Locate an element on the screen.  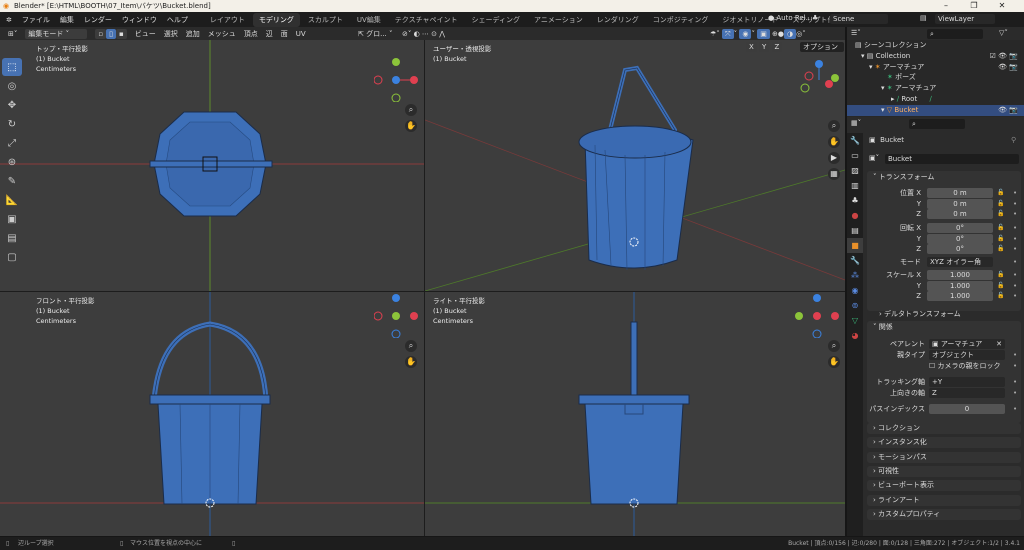
menu-help: ヘルプ is located at coordinates (177, 20).